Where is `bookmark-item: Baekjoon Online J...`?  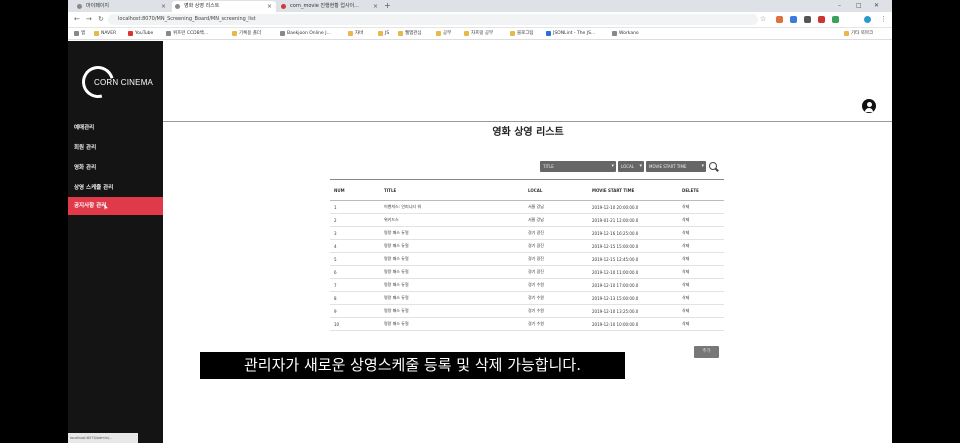
bookmark-item: Baekjoon Online J... is located at coordinates (305, 34).